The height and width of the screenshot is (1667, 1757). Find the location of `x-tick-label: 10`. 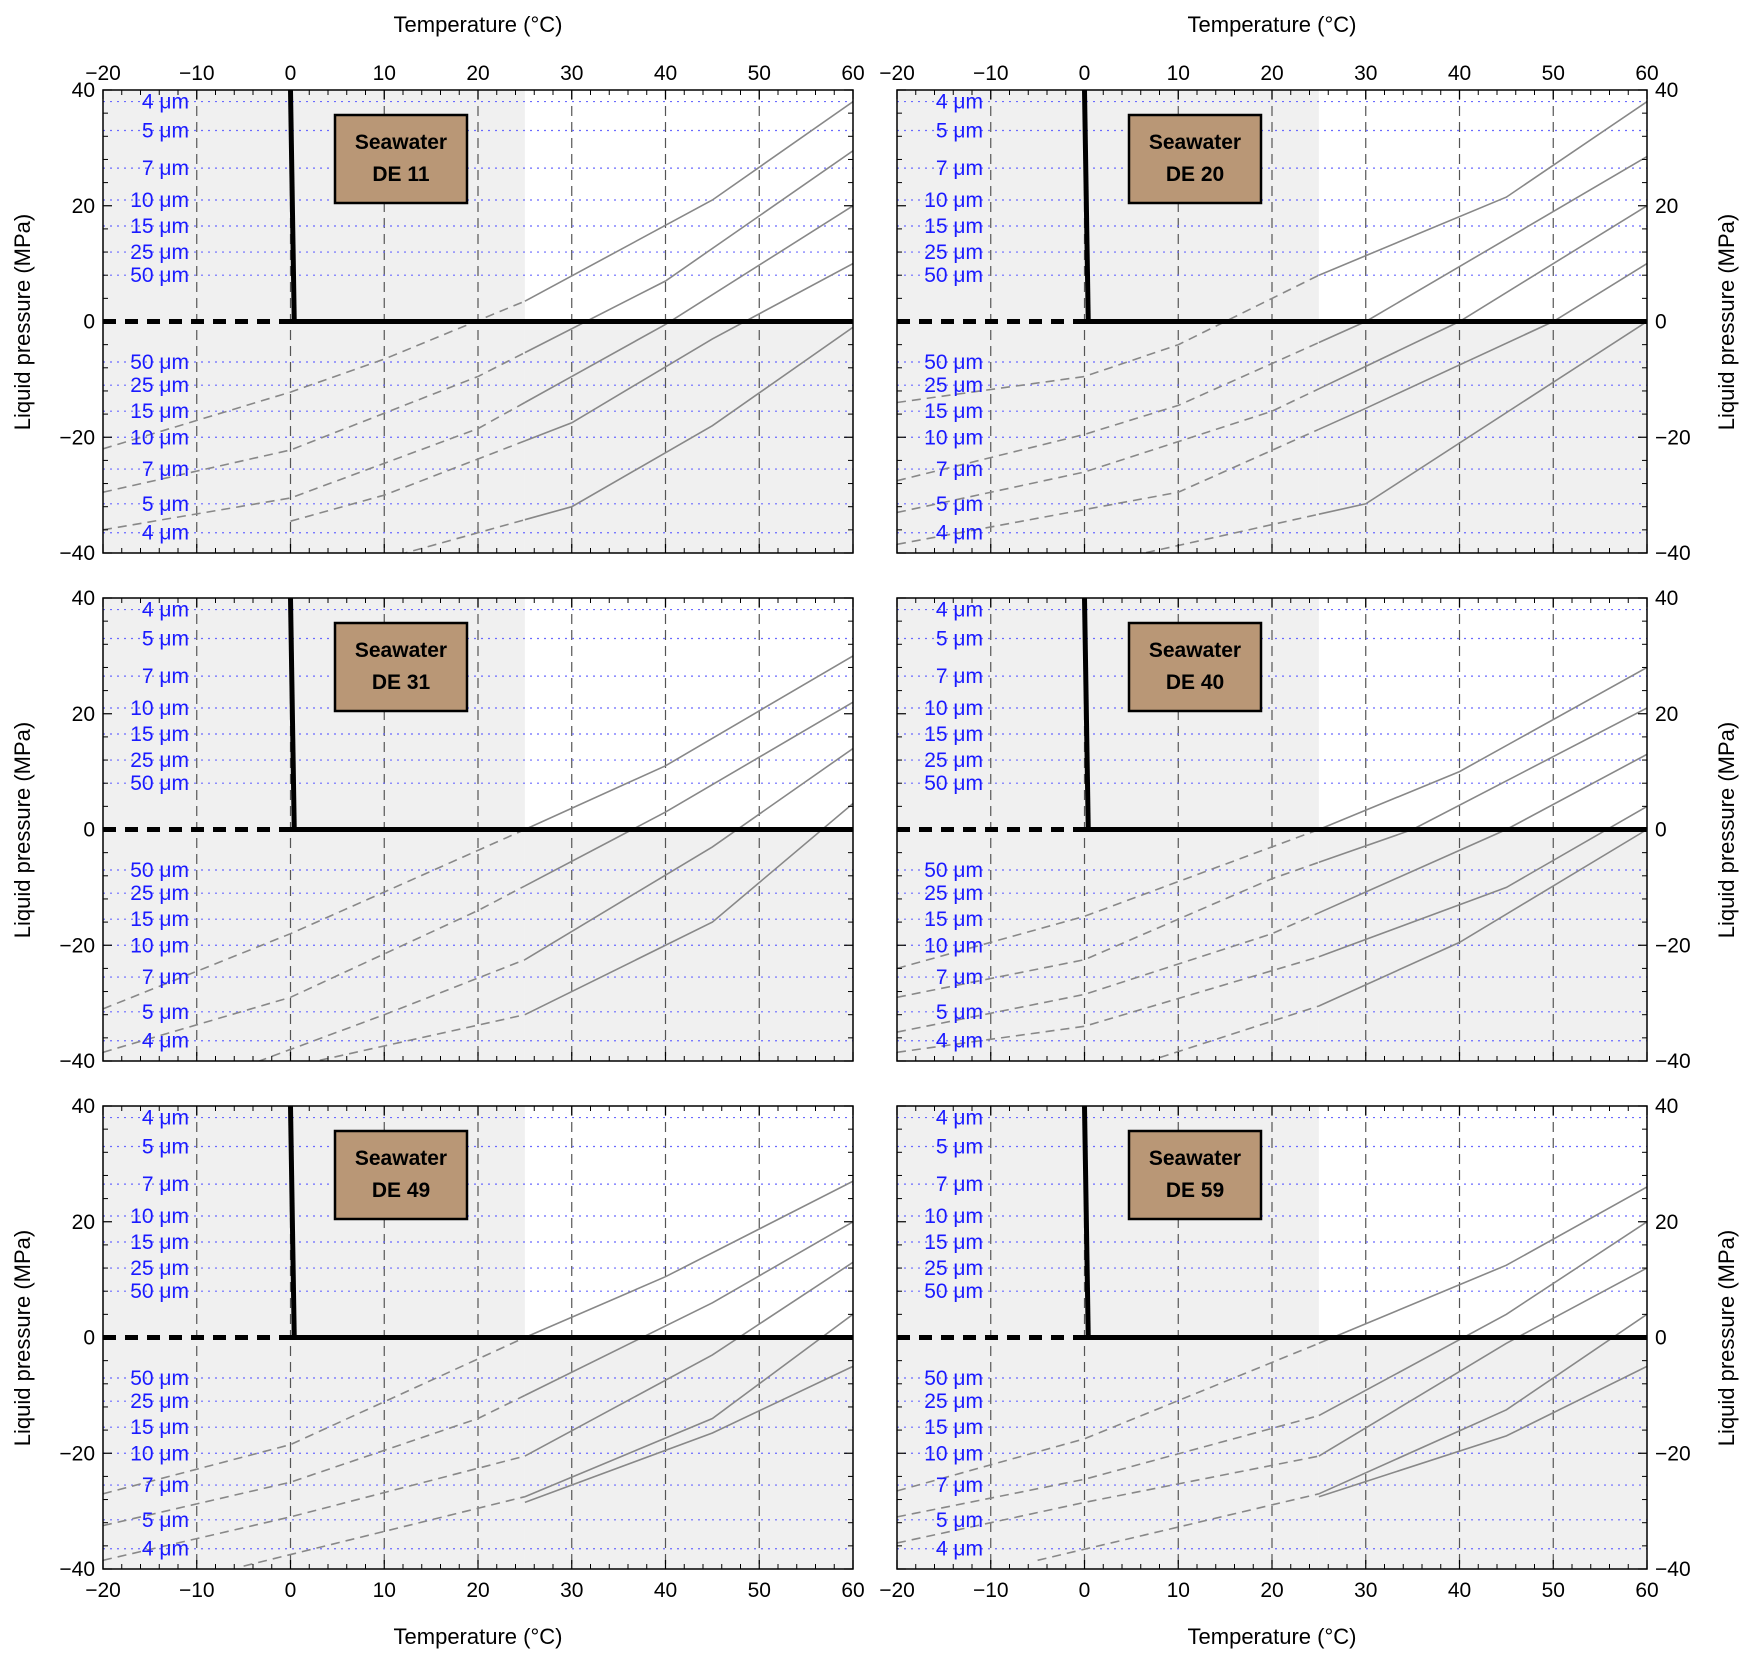

x-tick-label: 10 is located at coordinates (1178, 1590).